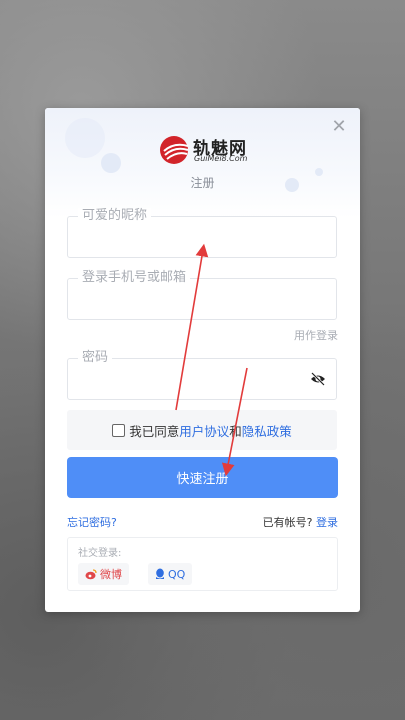 This screenshot has height=720, width=405. What do you see at coordinates (202, 477) in the screenshot?
I see `register-button: 快速注册` at bounding box center [202, 477].